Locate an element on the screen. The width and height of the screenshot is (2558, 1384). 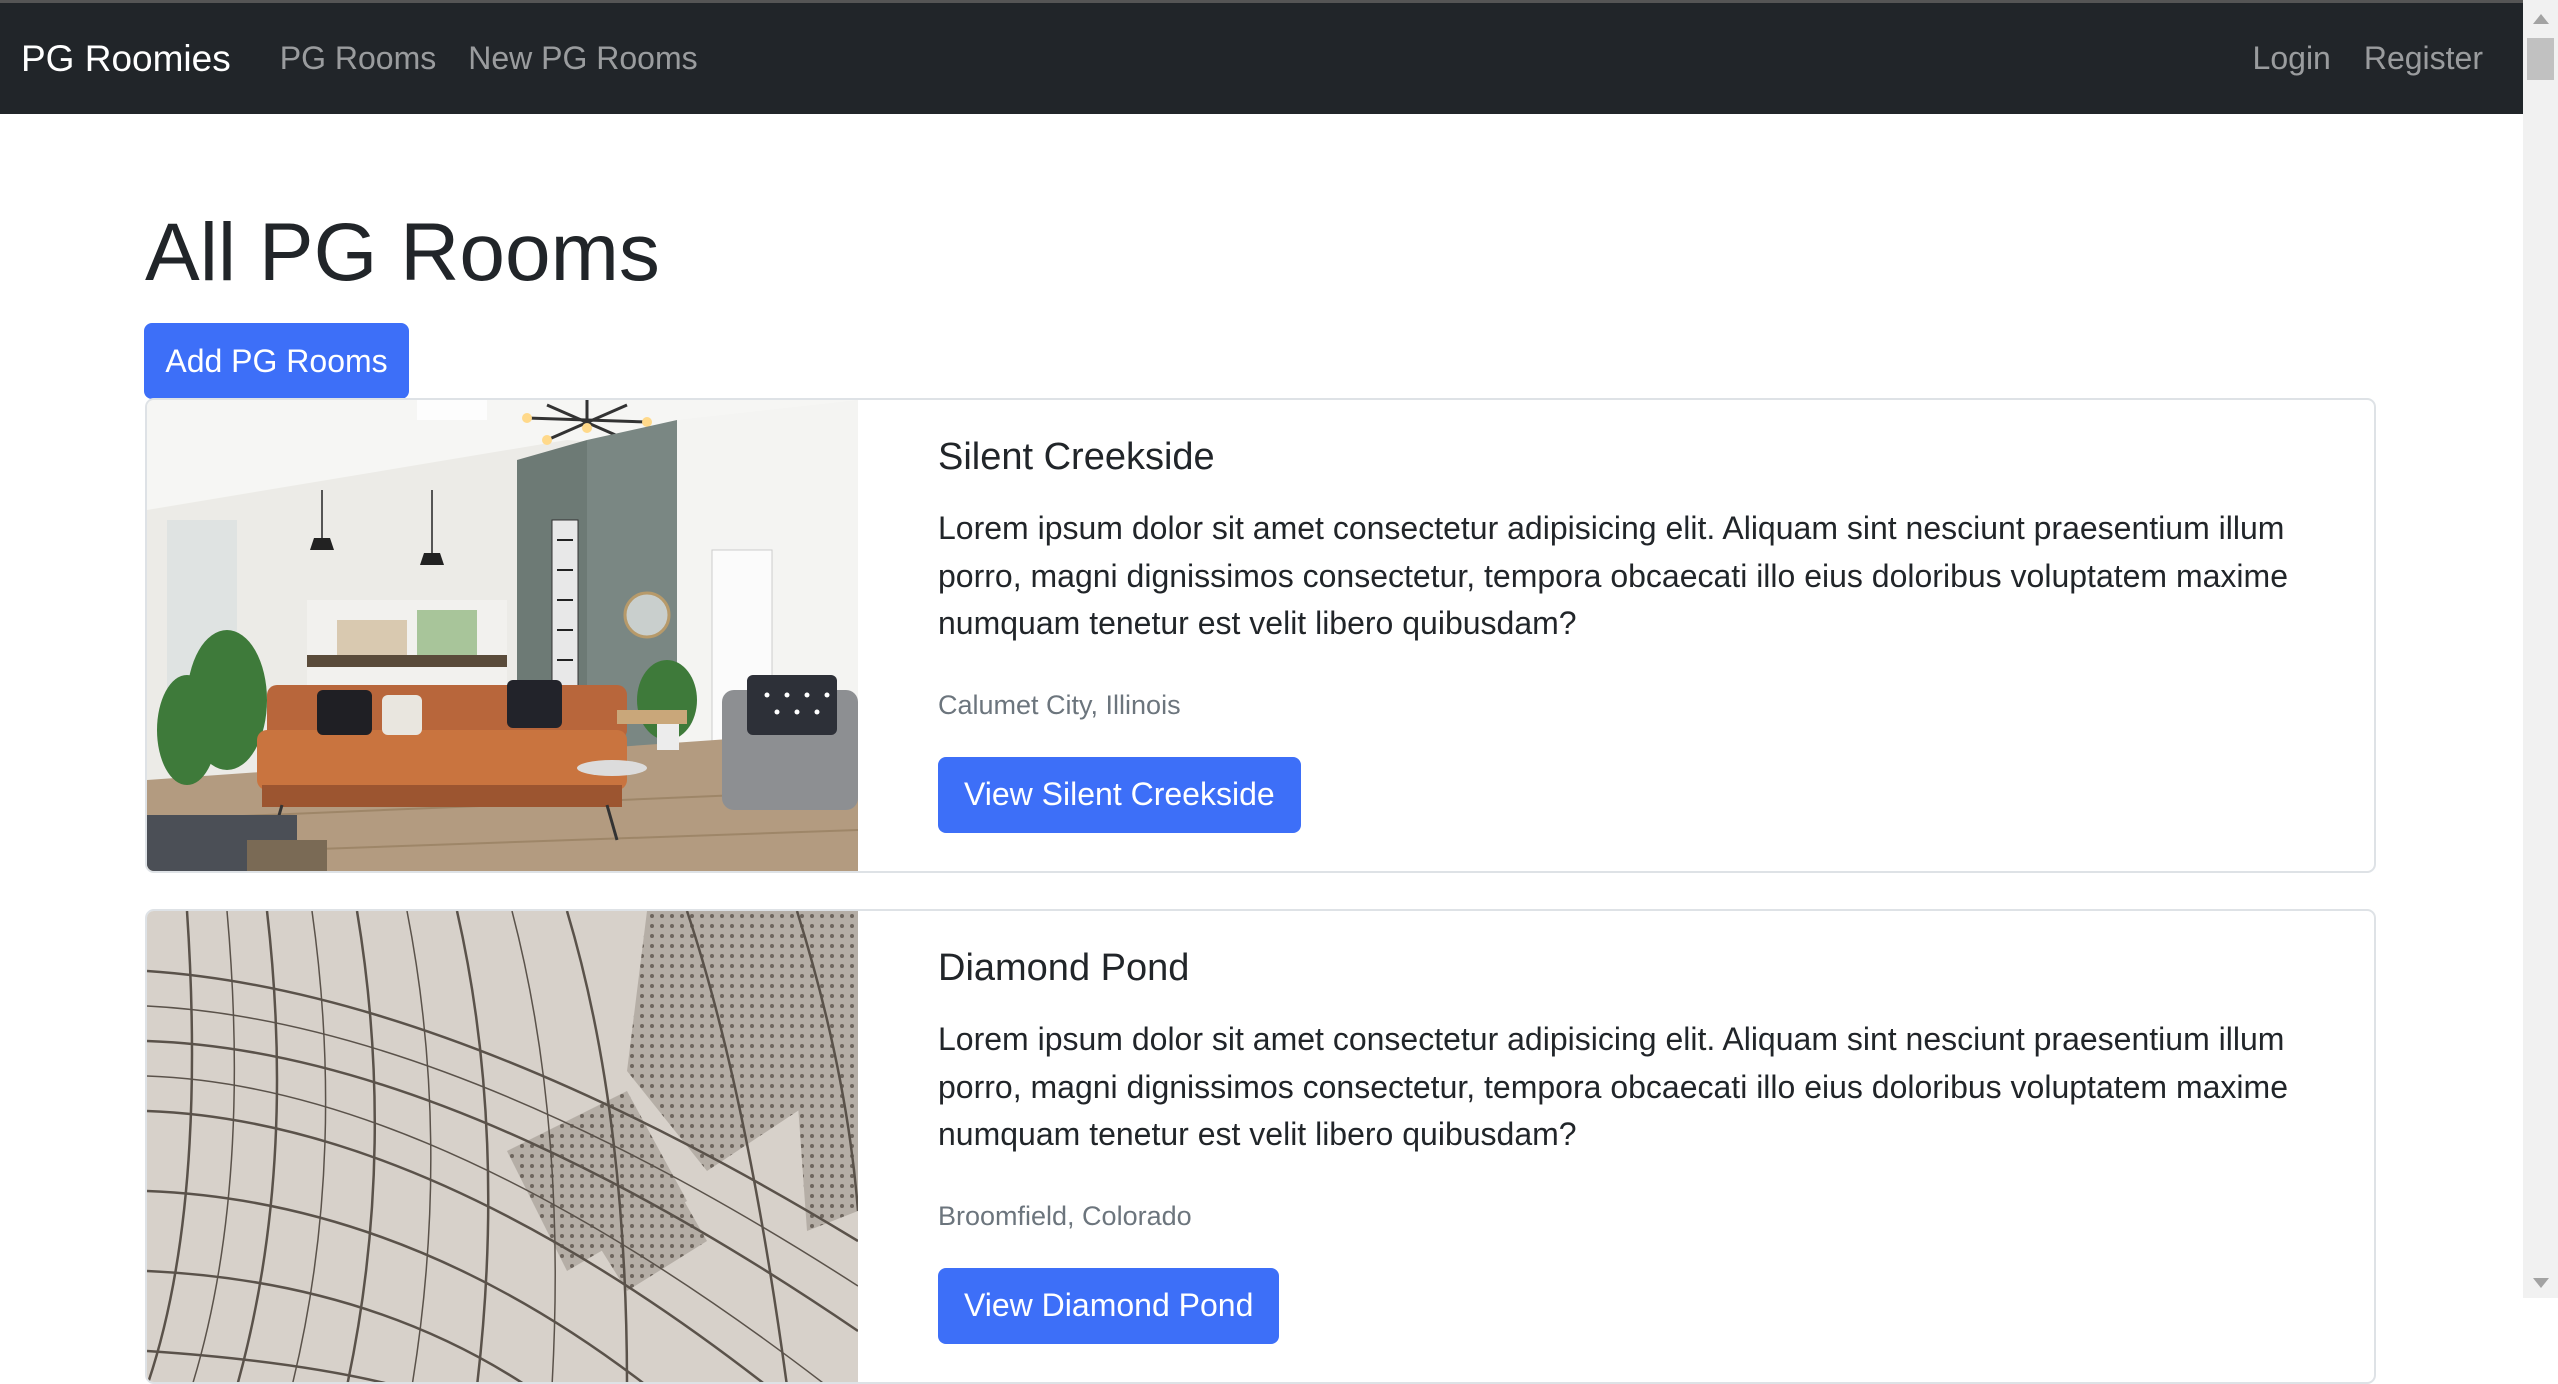
room-title: Silent Creekside is located at coordinates (1076, 457).